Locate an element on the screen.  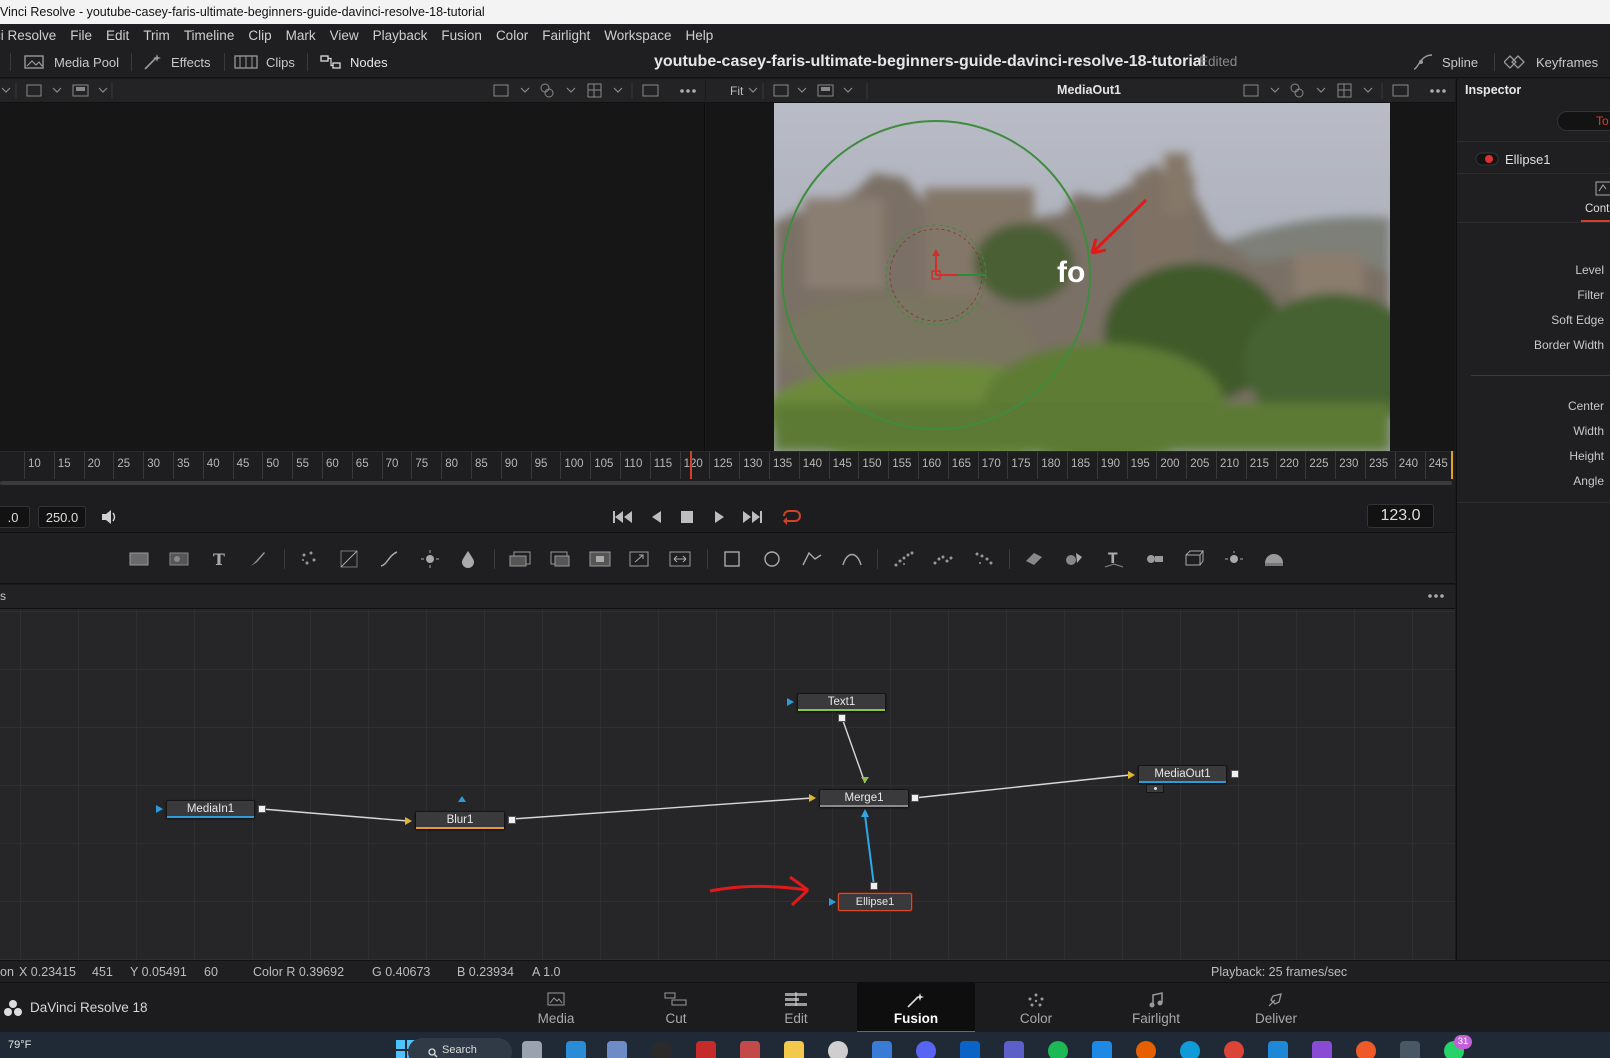
page-tab-media: Media is located at coordinates (556, 1008).